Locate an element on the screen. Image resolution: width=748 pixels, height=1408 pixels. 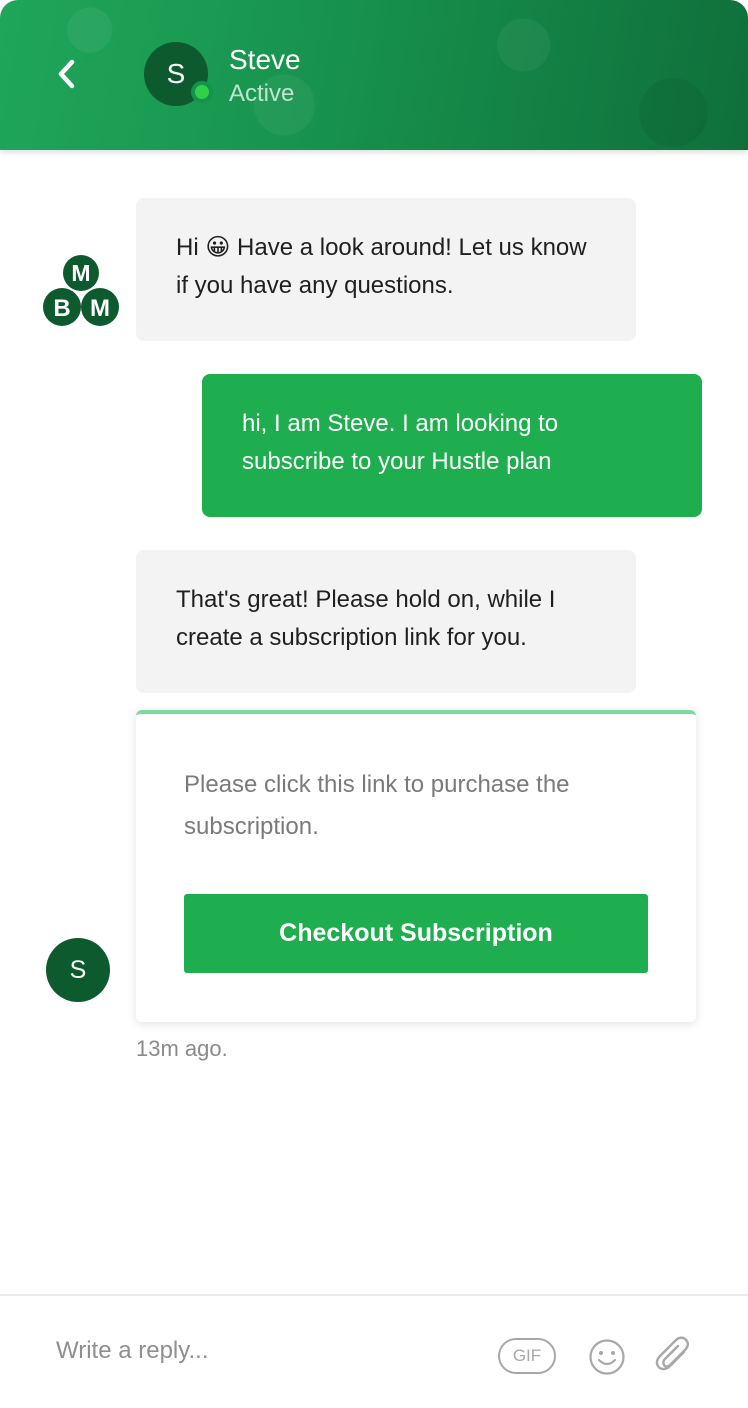
back-button is located at coordinates (66, 74).